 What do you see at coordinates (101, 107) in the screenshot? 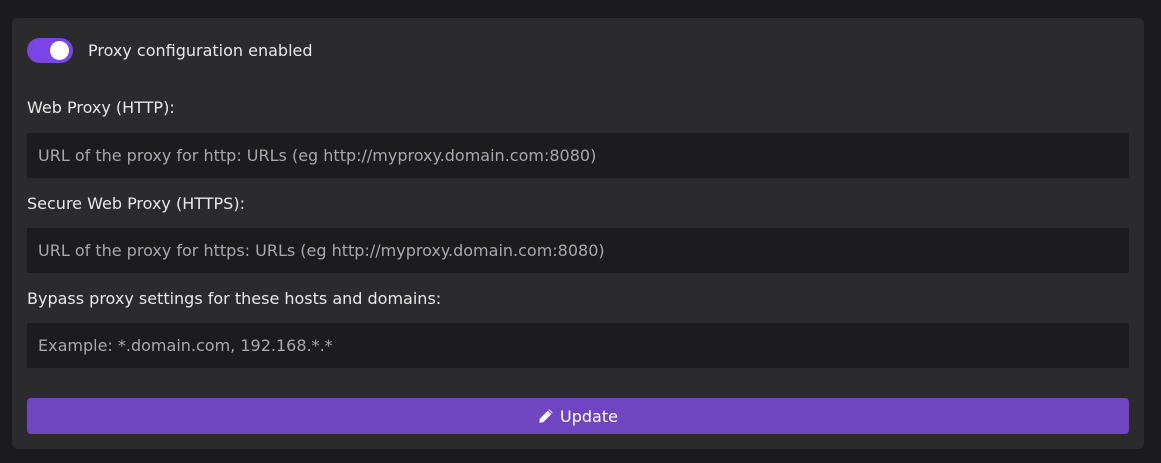
I see `http-proxy-label: Web Proxy (HTTP):` at bounding box center [101, 107].